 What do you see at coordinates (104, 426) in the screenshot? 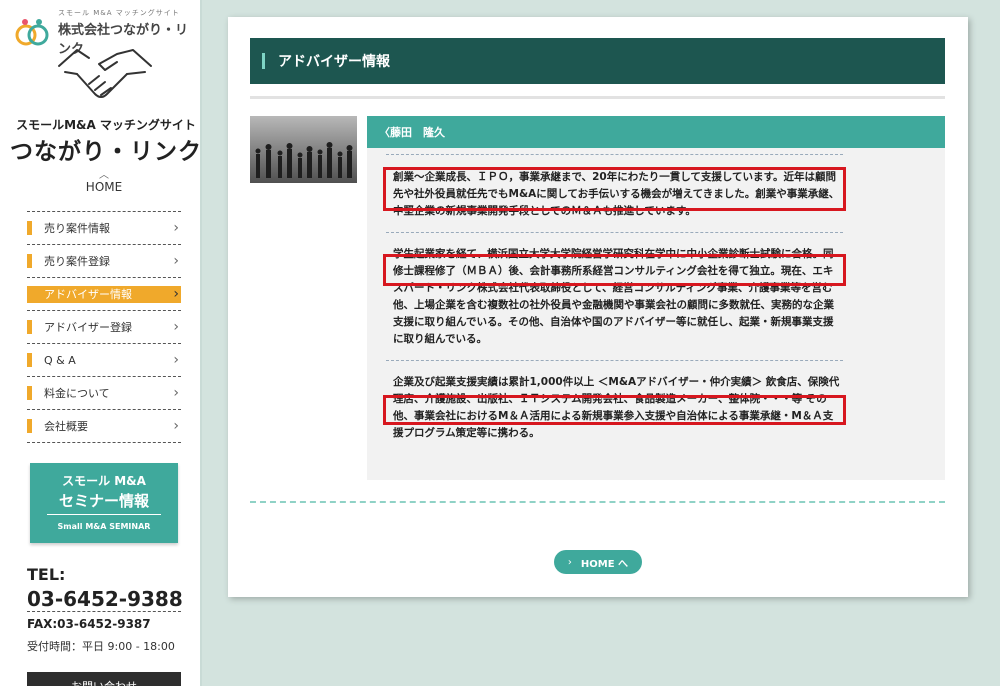
I see `sidebar-item-company: 会社概要 ›` at bounding box center [104, 426].